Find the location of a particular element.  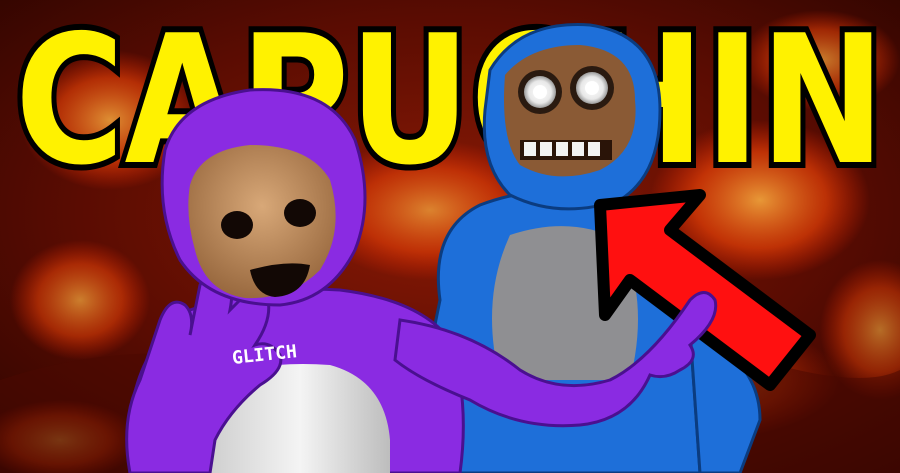

blue-monkey-teeth is located at coordinates (566, 150).